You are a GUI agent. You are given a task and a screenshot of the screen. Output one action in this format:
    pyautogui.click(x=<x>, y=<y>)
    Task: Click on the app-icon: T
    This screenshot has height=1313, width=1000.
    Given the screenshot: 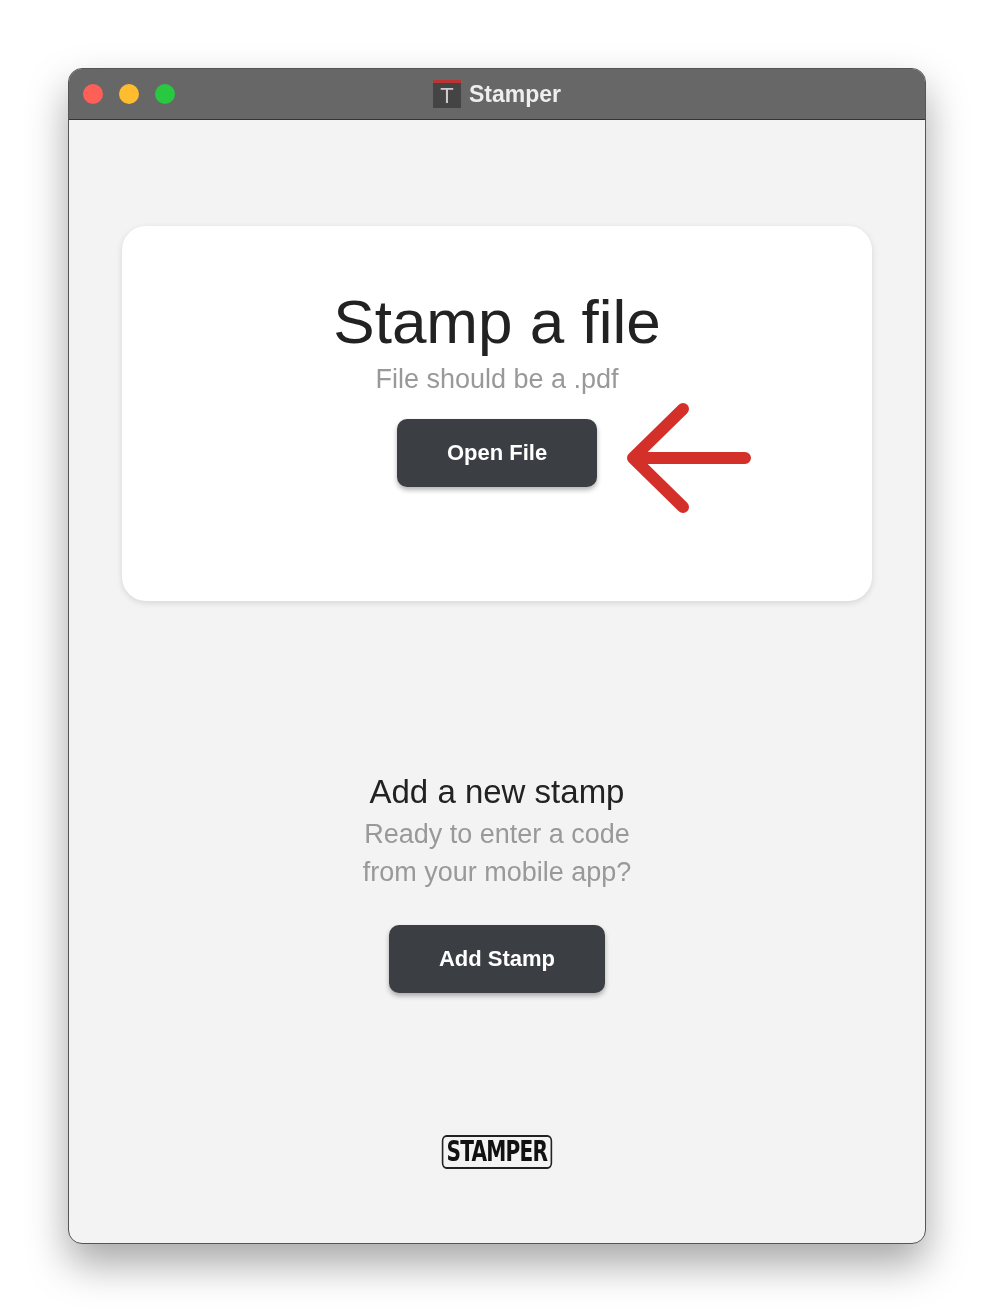 What is the action you would take?
    pyautogui.click(x=446, y=94)
    